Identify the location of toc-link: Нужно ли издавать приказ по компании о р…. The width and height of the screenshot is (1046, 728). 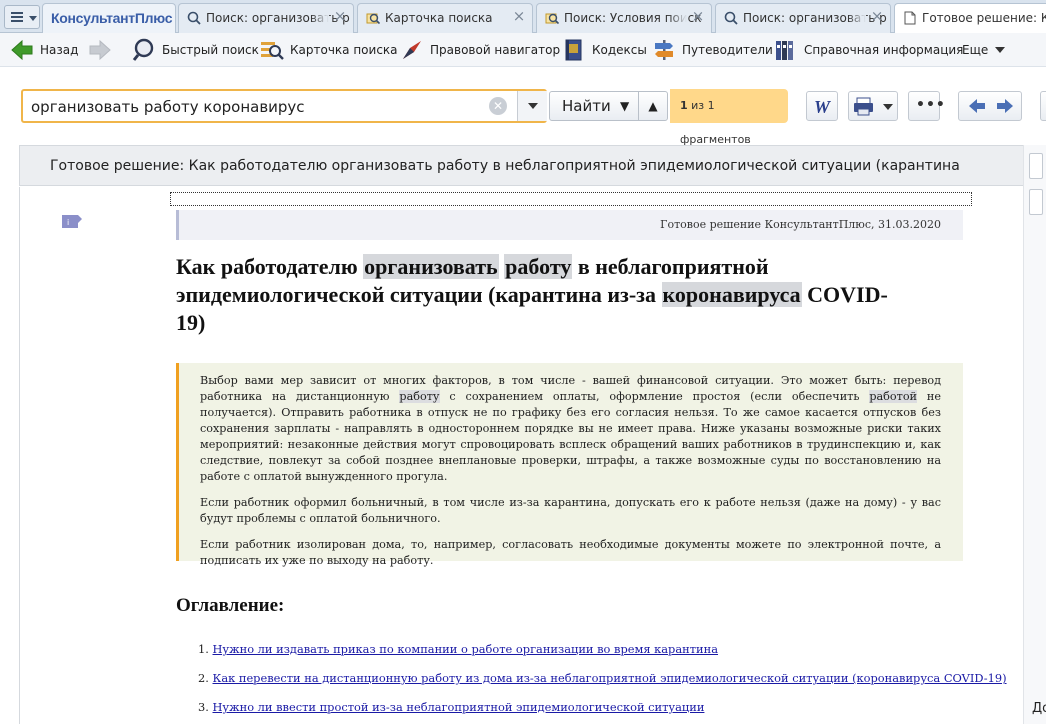
(466, 649).